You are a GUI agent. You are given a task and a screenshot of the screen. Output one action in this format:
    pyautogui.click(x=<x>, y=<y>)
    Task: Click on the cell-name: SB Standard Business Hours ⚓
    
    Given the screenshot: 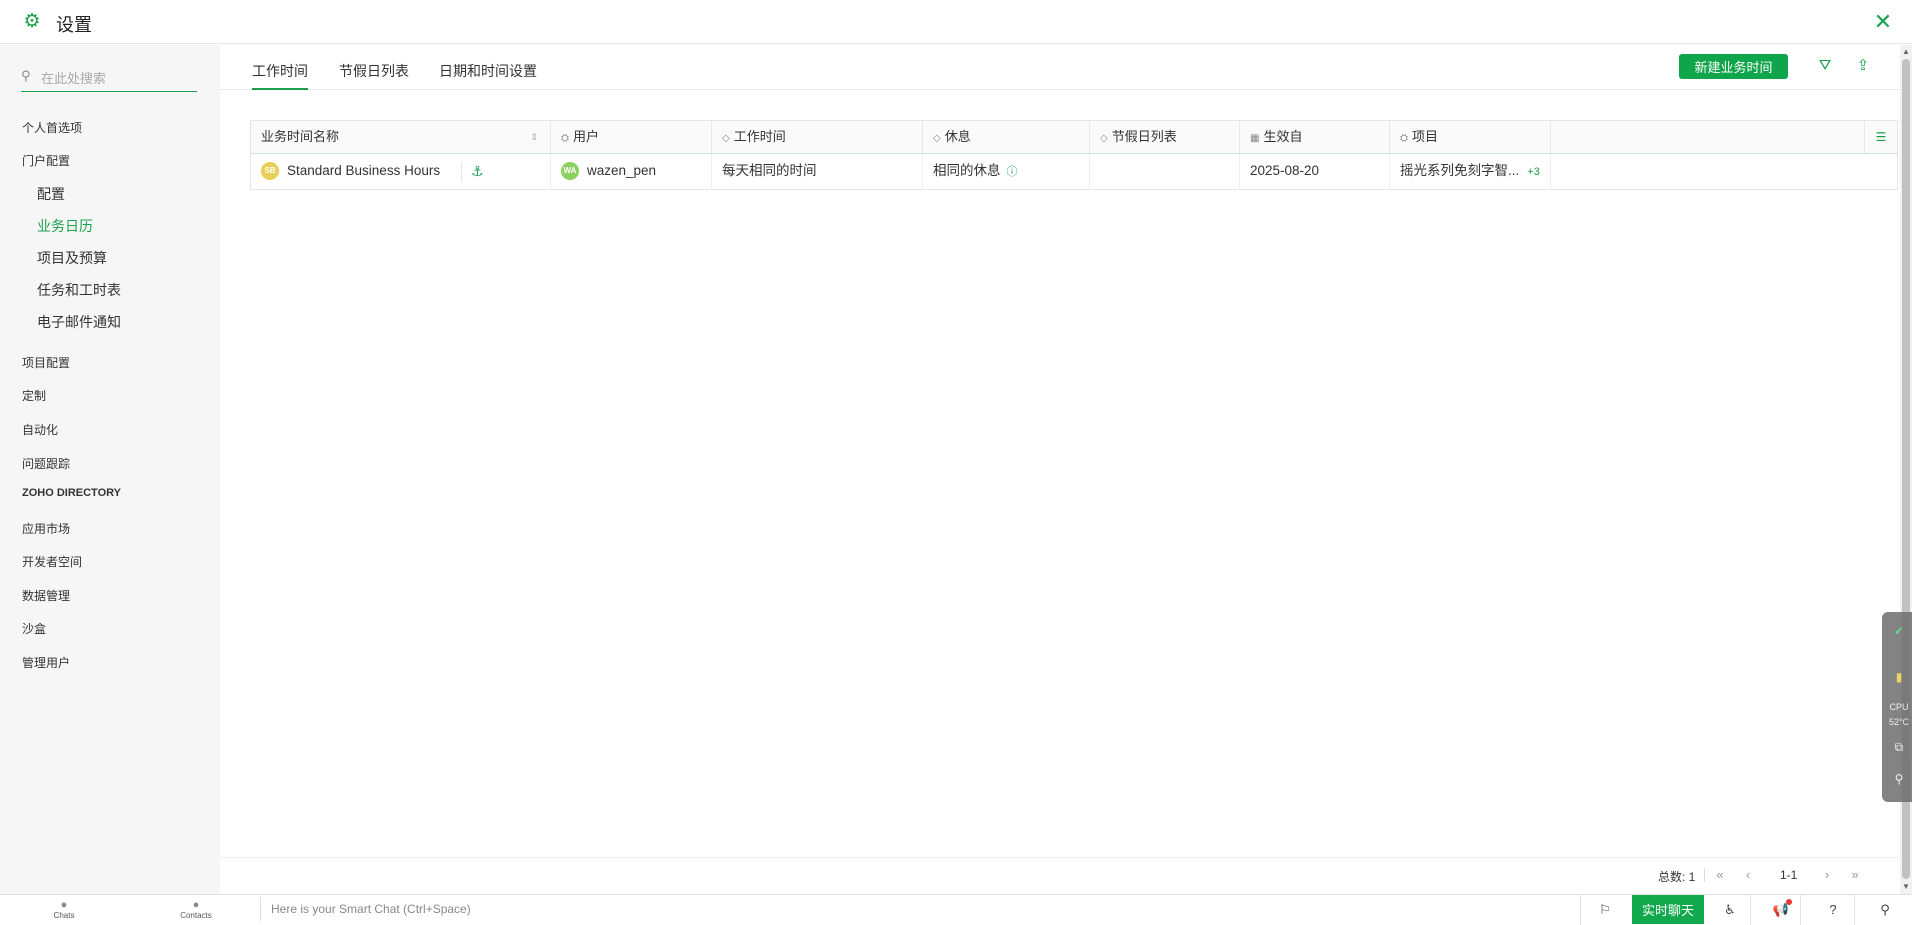 What is the action you would take?
    pyautogui.click(x=401, y=172)
    